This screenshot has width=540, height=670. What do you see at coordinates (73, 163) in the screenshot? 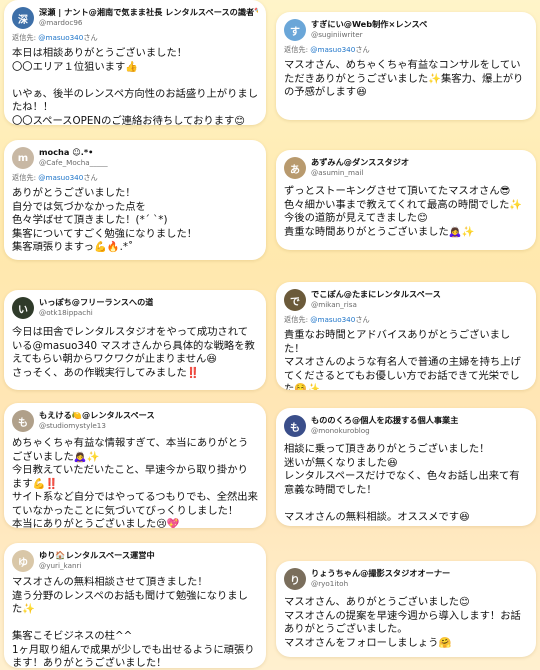
I see `user-handle: @Cafe_Mocha_____` at bounding box center [73, 163].